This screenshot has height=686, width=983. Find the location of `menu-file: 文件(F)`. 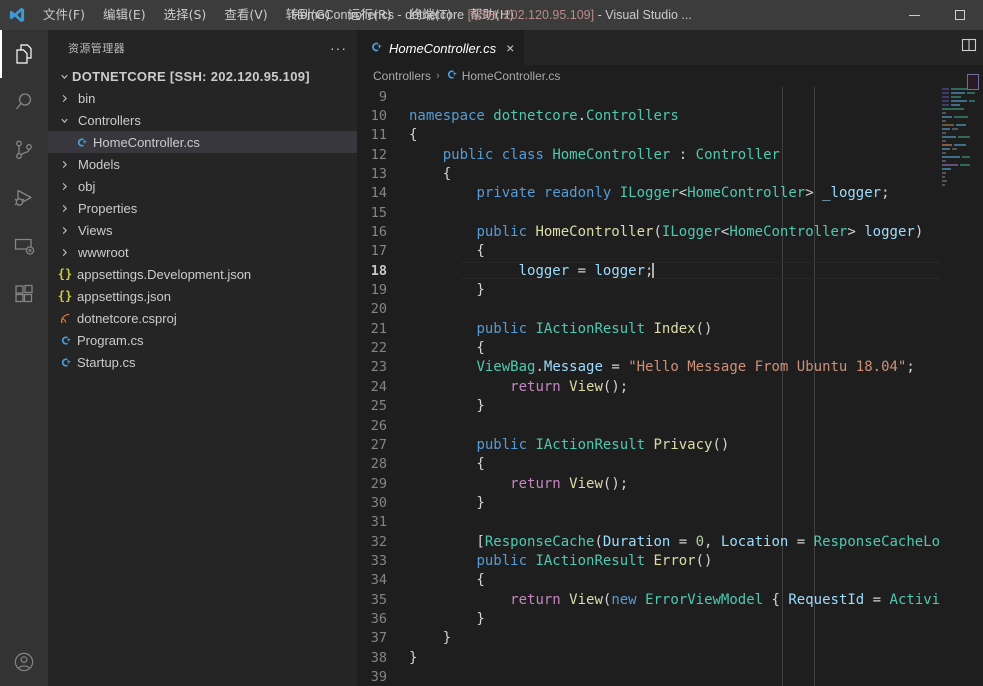

menu-file: 文件(F) is located at coordinates (64, 15).